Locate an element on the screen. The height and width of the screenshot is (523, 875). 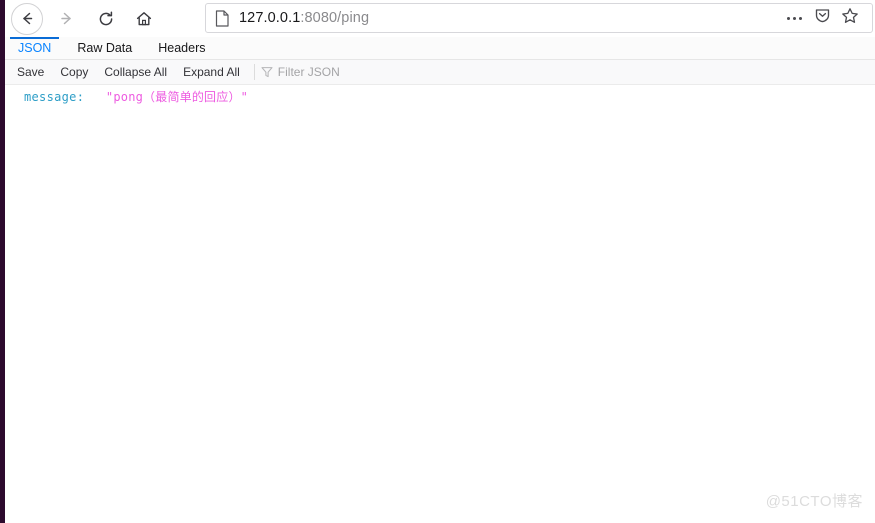
url-bar: 127.0.0.1:8080/ping is located at coordinates (539, 18).